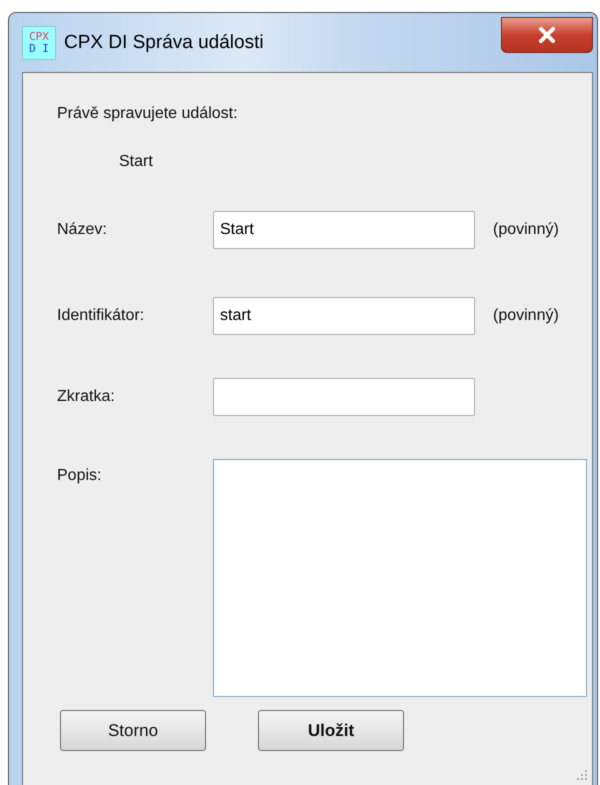  What do you see at coordinates (79, 475) in the screenshot?
I see `field-label: Popis:` at bounding box center [79, 475].